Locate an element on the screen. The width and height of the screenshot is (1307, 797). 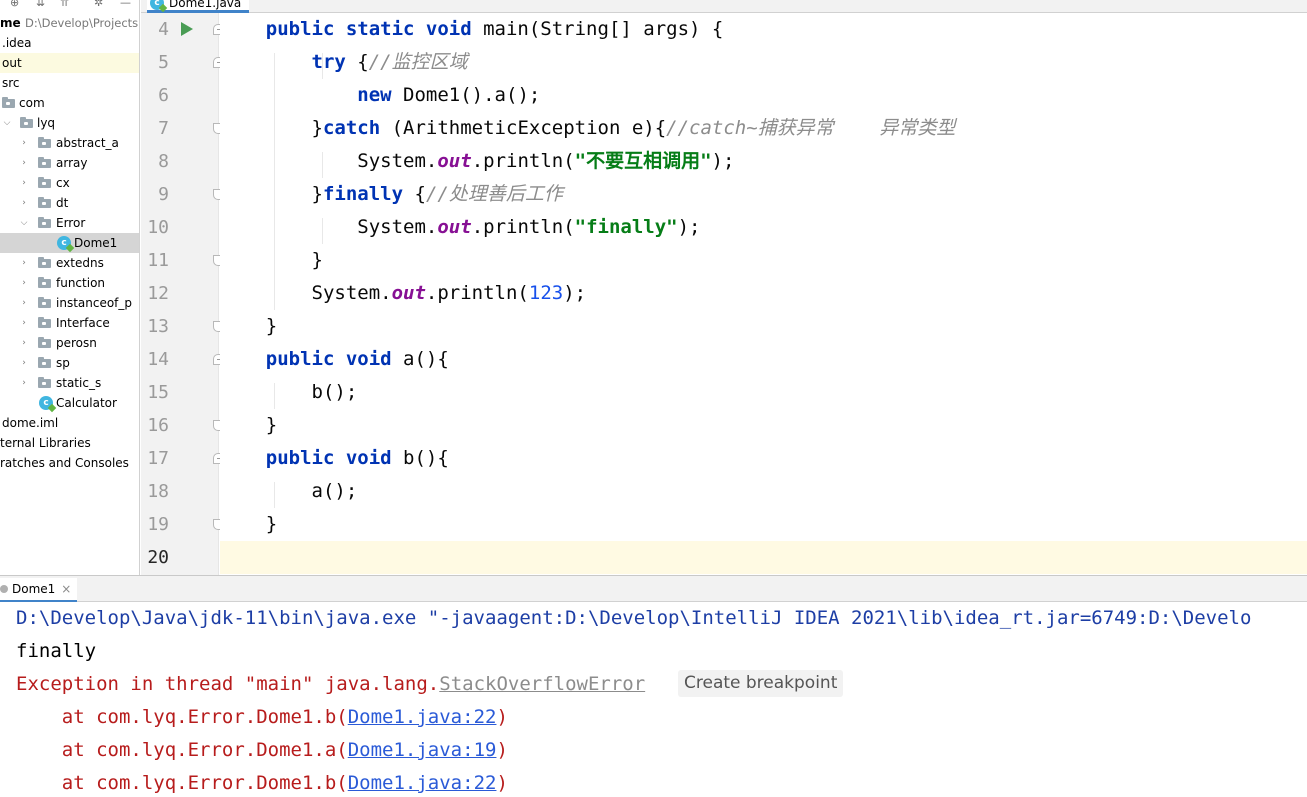
tree-item-dome-iml: dome.iml is located at coordinates (69, 423).